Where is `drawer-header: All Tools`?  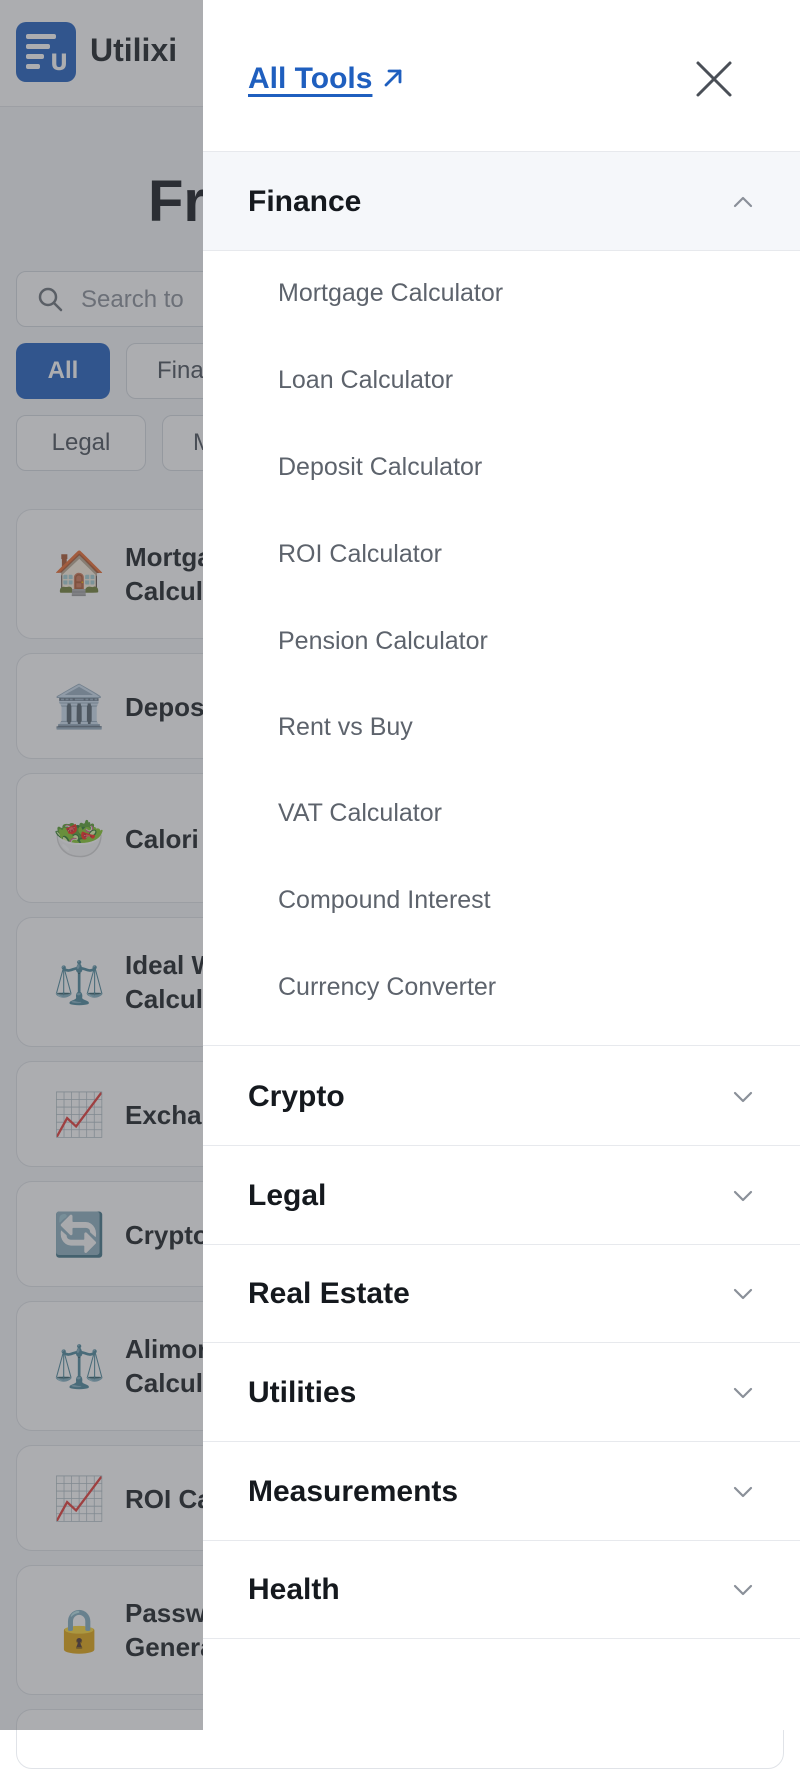
drawer-header: All Tools is located at coordinates (501, 76).